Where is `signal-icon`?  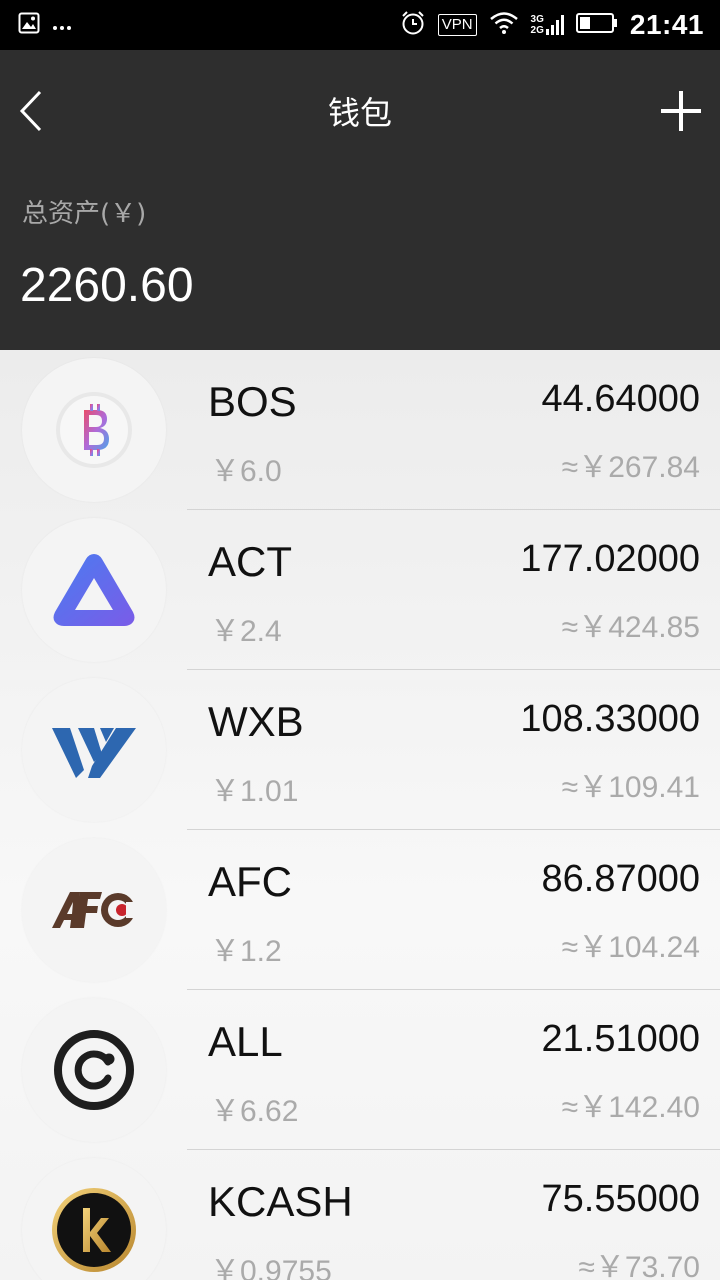 signal-icon is located at coordinates (554, 25).